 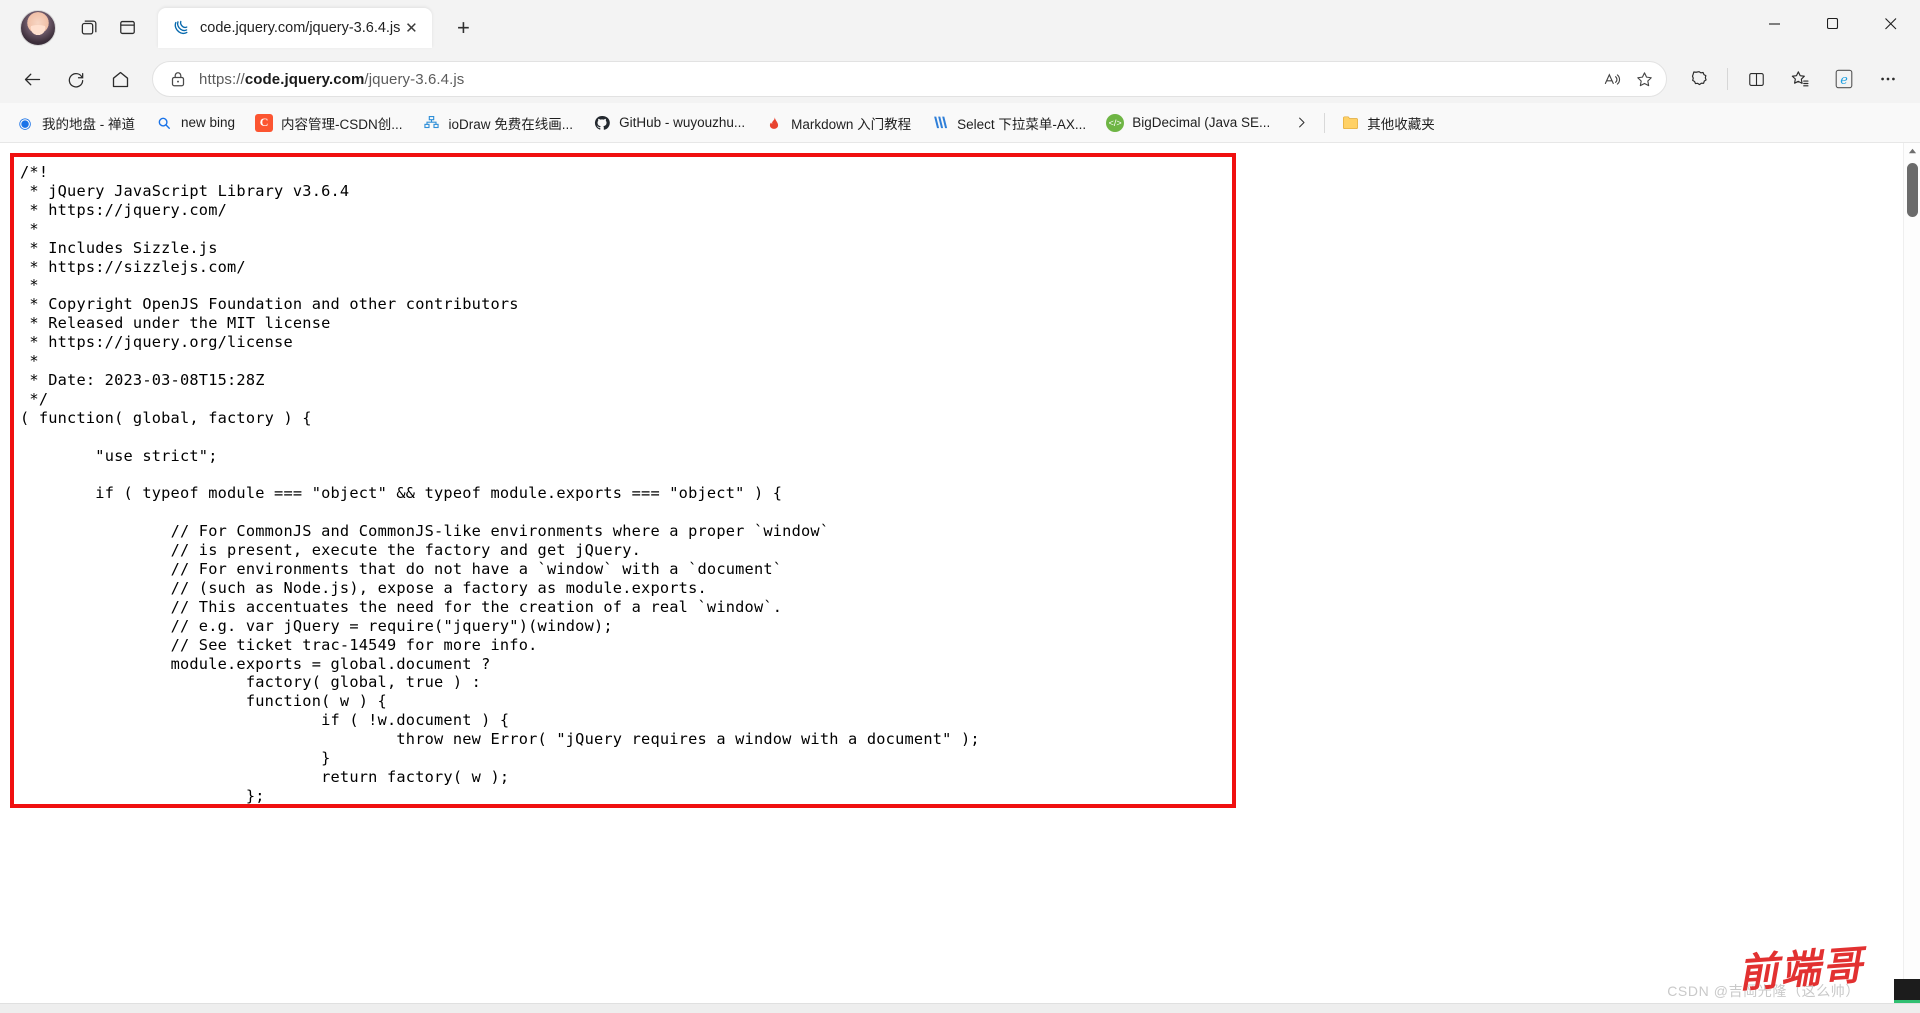 What do you see at coordinates (181, 28) in the screenshot?
I see `jquery-logo-icon` at bounding box center [181, 28].